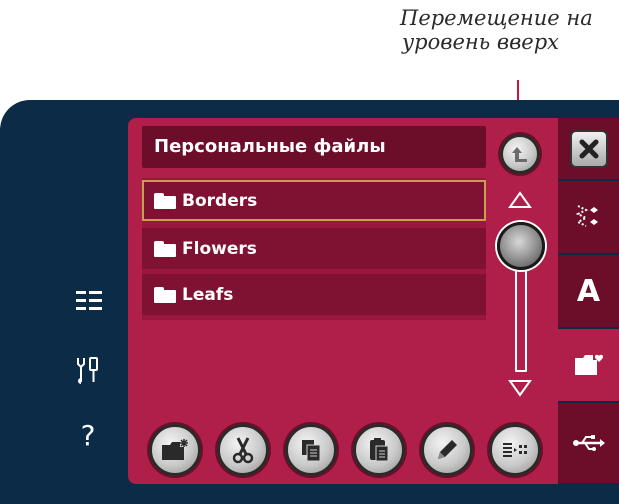 The image size is (619, 504). I want to click on up-level-button, so click(520, 154).